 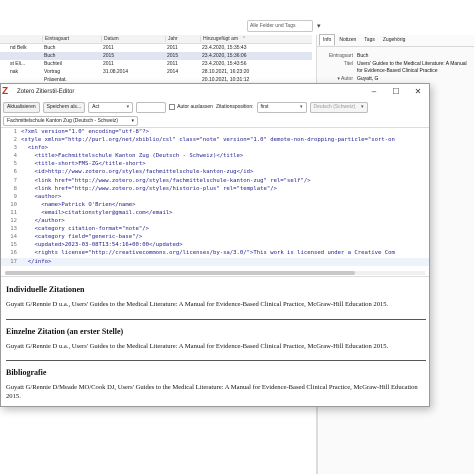 What do you see at coordinates (78, 204) in the screenshot?
I see `code-text: <name>Patrick O'Brien</name>` at bounding box center [78, 204].